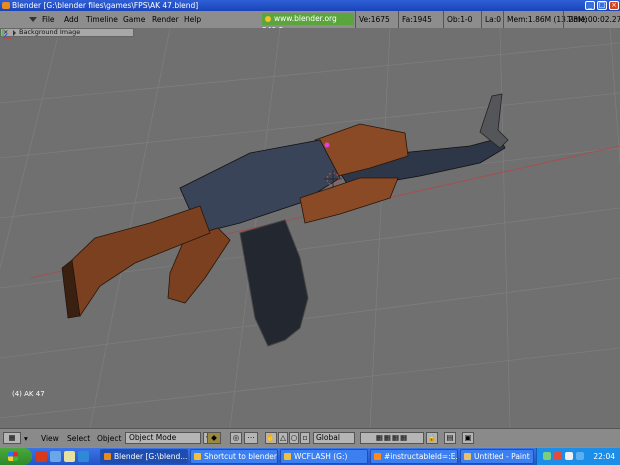 This screenshot has width=620, height=465. I want to click on menu-view: View, so click(50, 438).